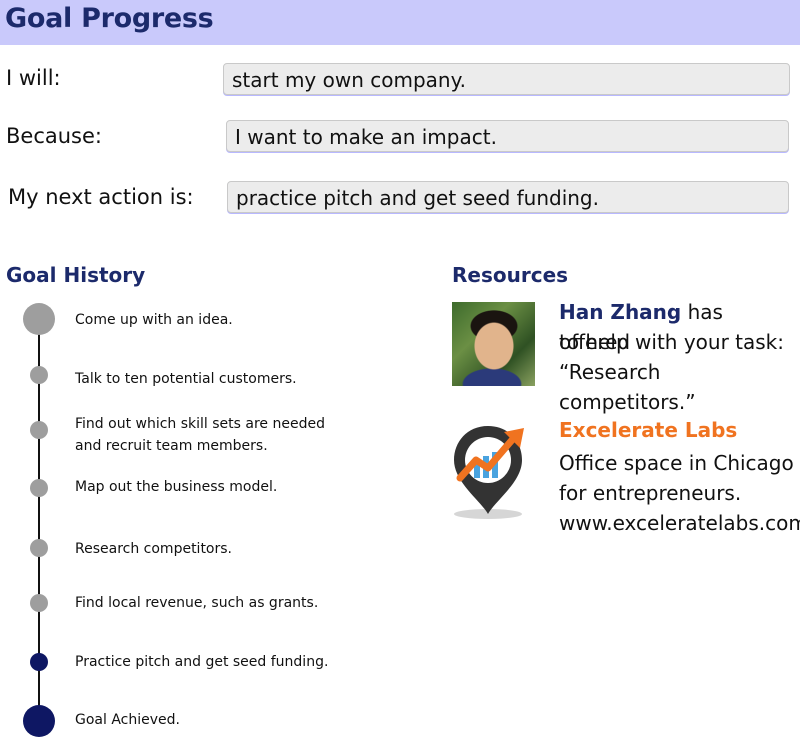 This screenshot has height=739, width=800. Describe the element at coordinates (510, 275) in the screenshot. I see `resources-heading: Resources` at that location.